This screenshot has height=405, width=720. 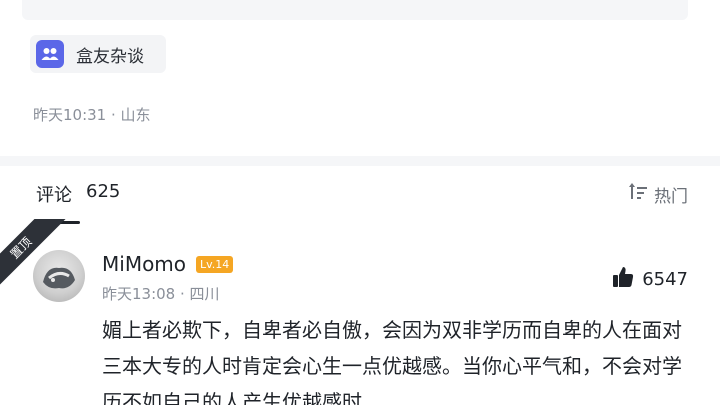 I want to click on avatar, so click(x=59, y=276).